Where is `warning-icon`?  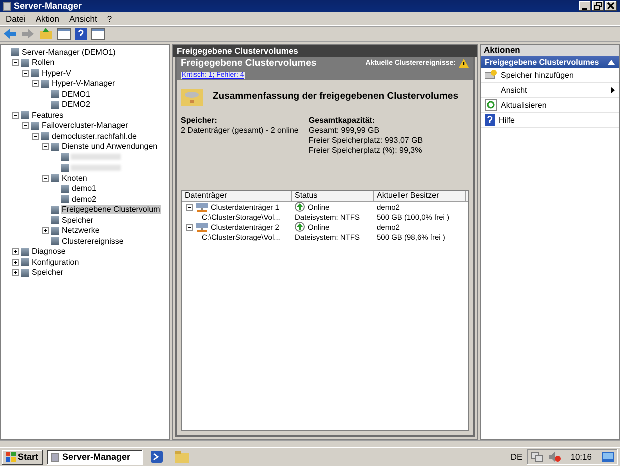
warning-icon is located at coordinates (464, 63).